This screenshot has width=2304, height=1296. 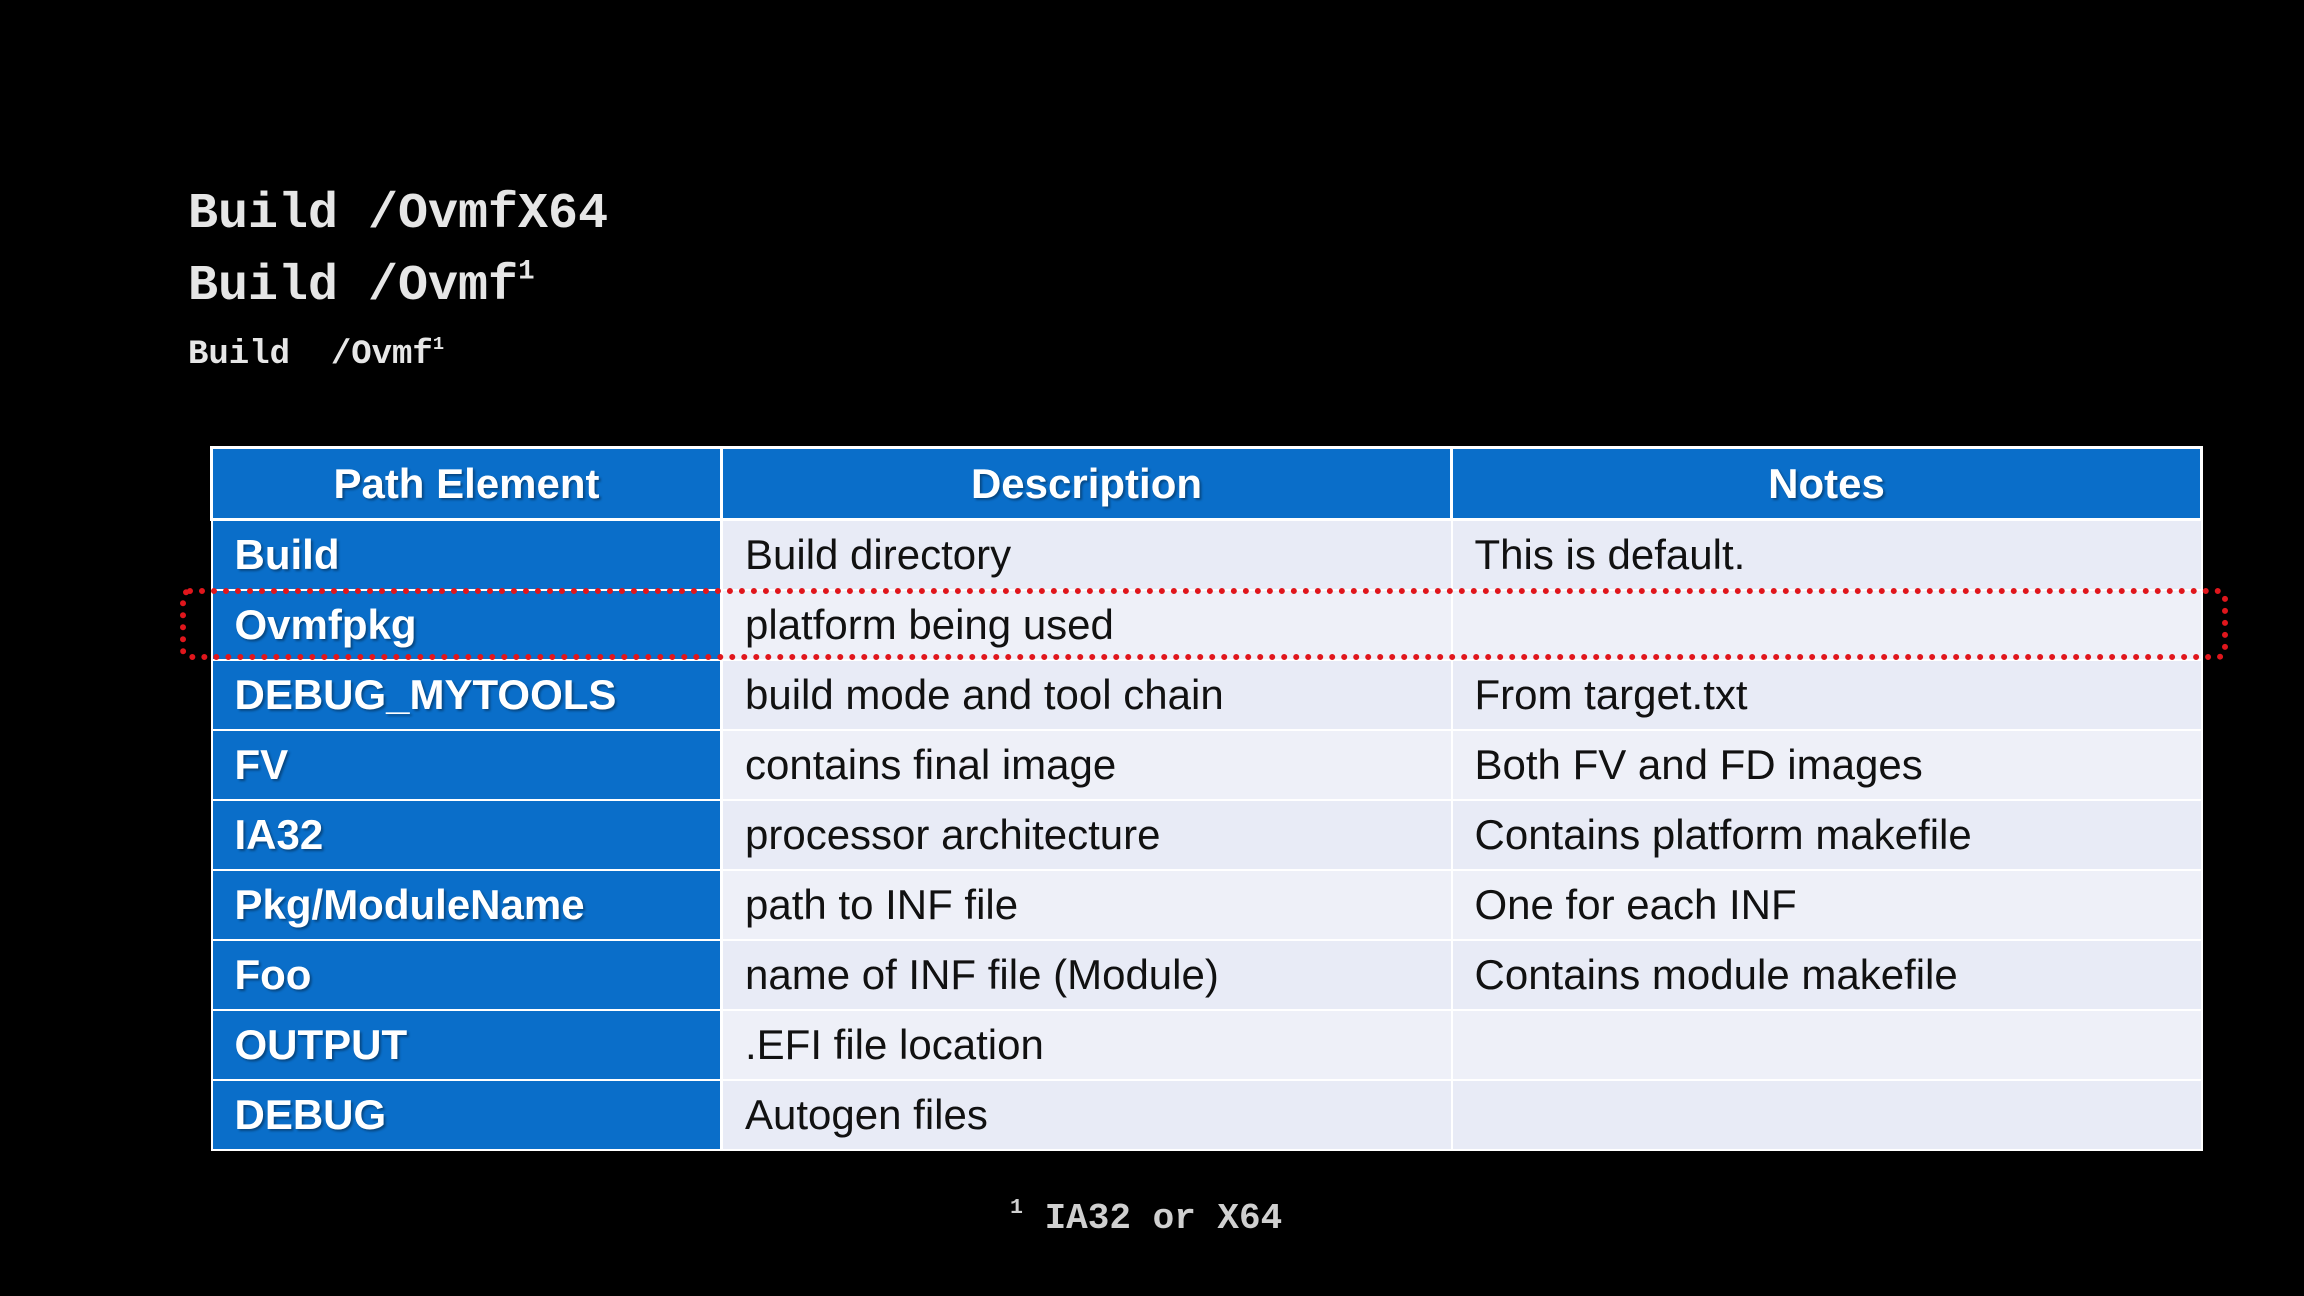 I want to click on path-line-2: Build /Ovmf1, so click(x=398, y=296).